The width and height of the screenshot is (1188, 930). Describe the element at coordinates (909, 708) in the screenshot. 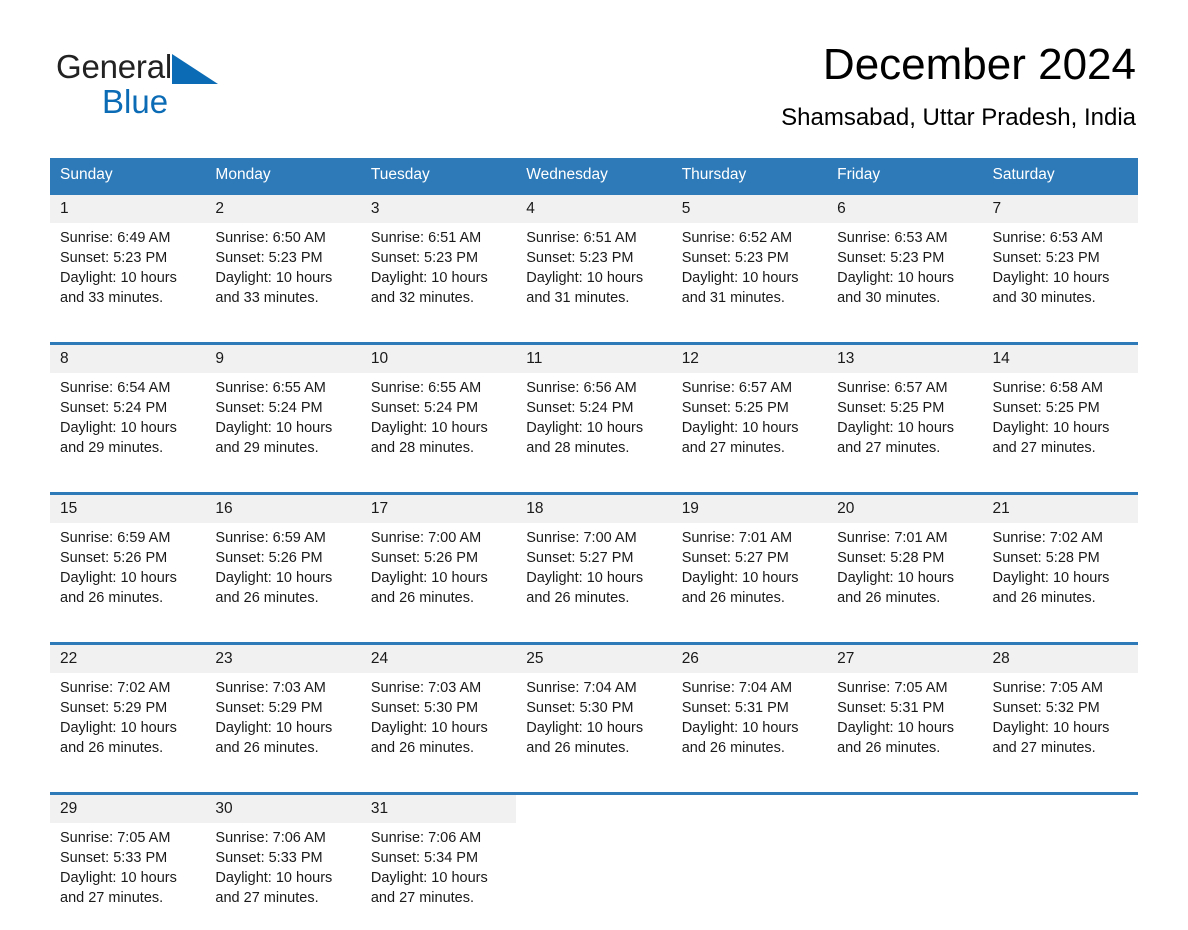

I see `day-sunset-line: Sunset: 5:31 PM` at that location.